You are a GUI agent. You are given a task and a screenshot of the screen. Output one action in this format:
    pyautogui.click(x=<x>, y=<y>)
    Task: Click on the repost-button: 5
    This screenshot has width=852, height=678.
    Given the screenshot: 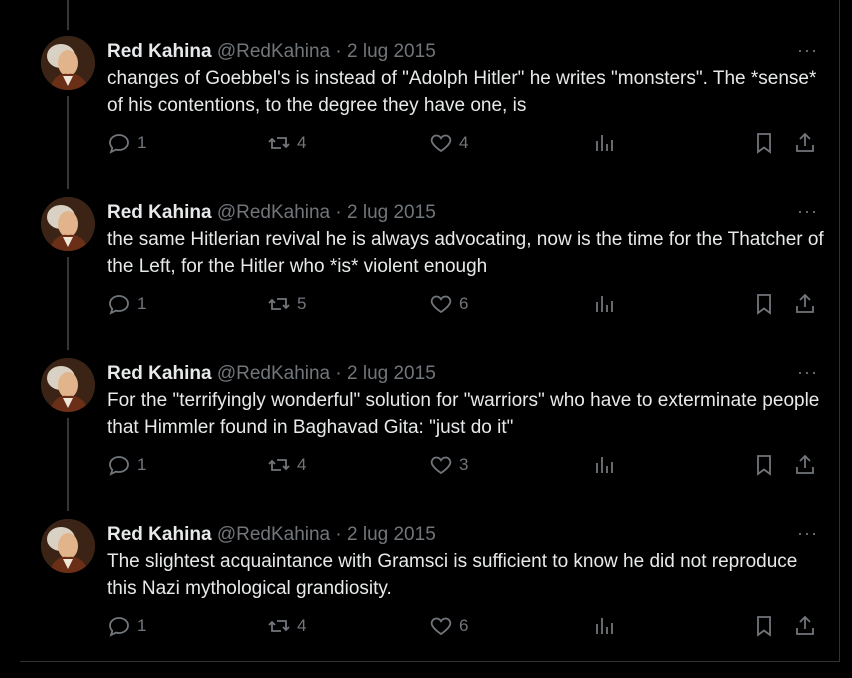 What is the action you would take?
    pyautogui.click(x=286, y=304)
    